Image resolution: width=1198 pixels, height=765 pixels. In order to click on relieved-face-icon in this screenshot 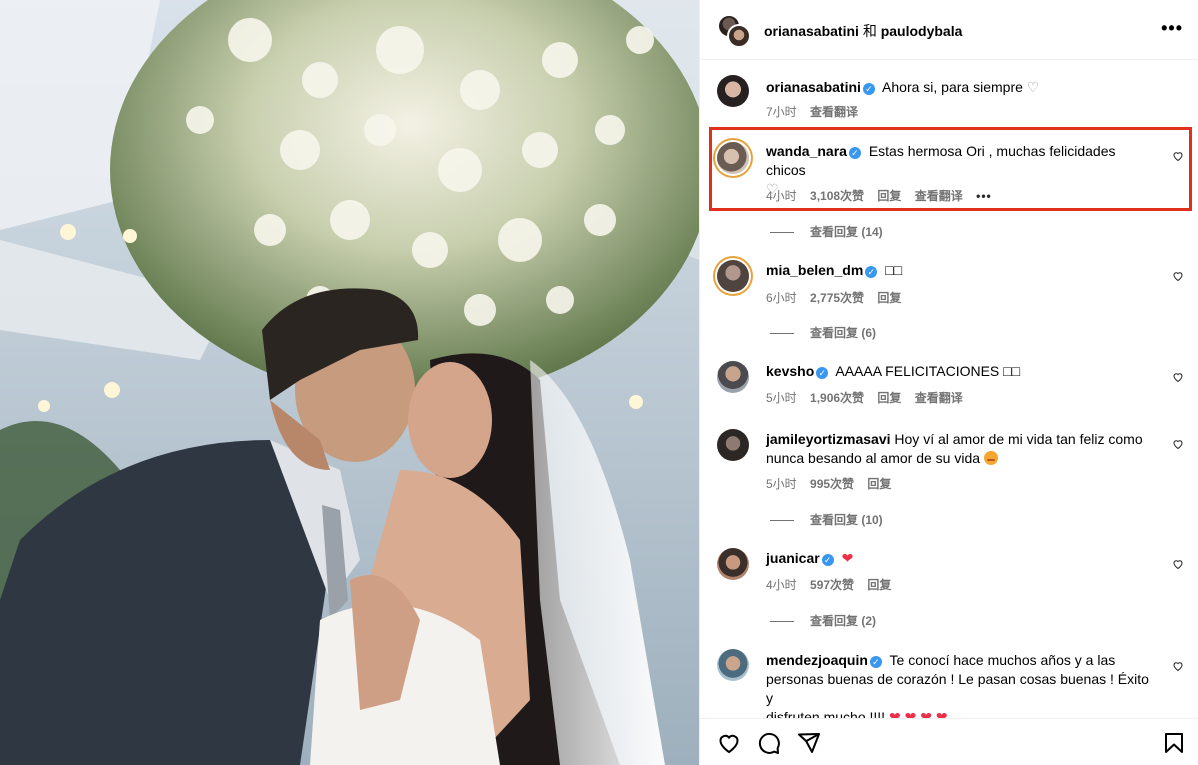, I will do `click(990, 458)`.